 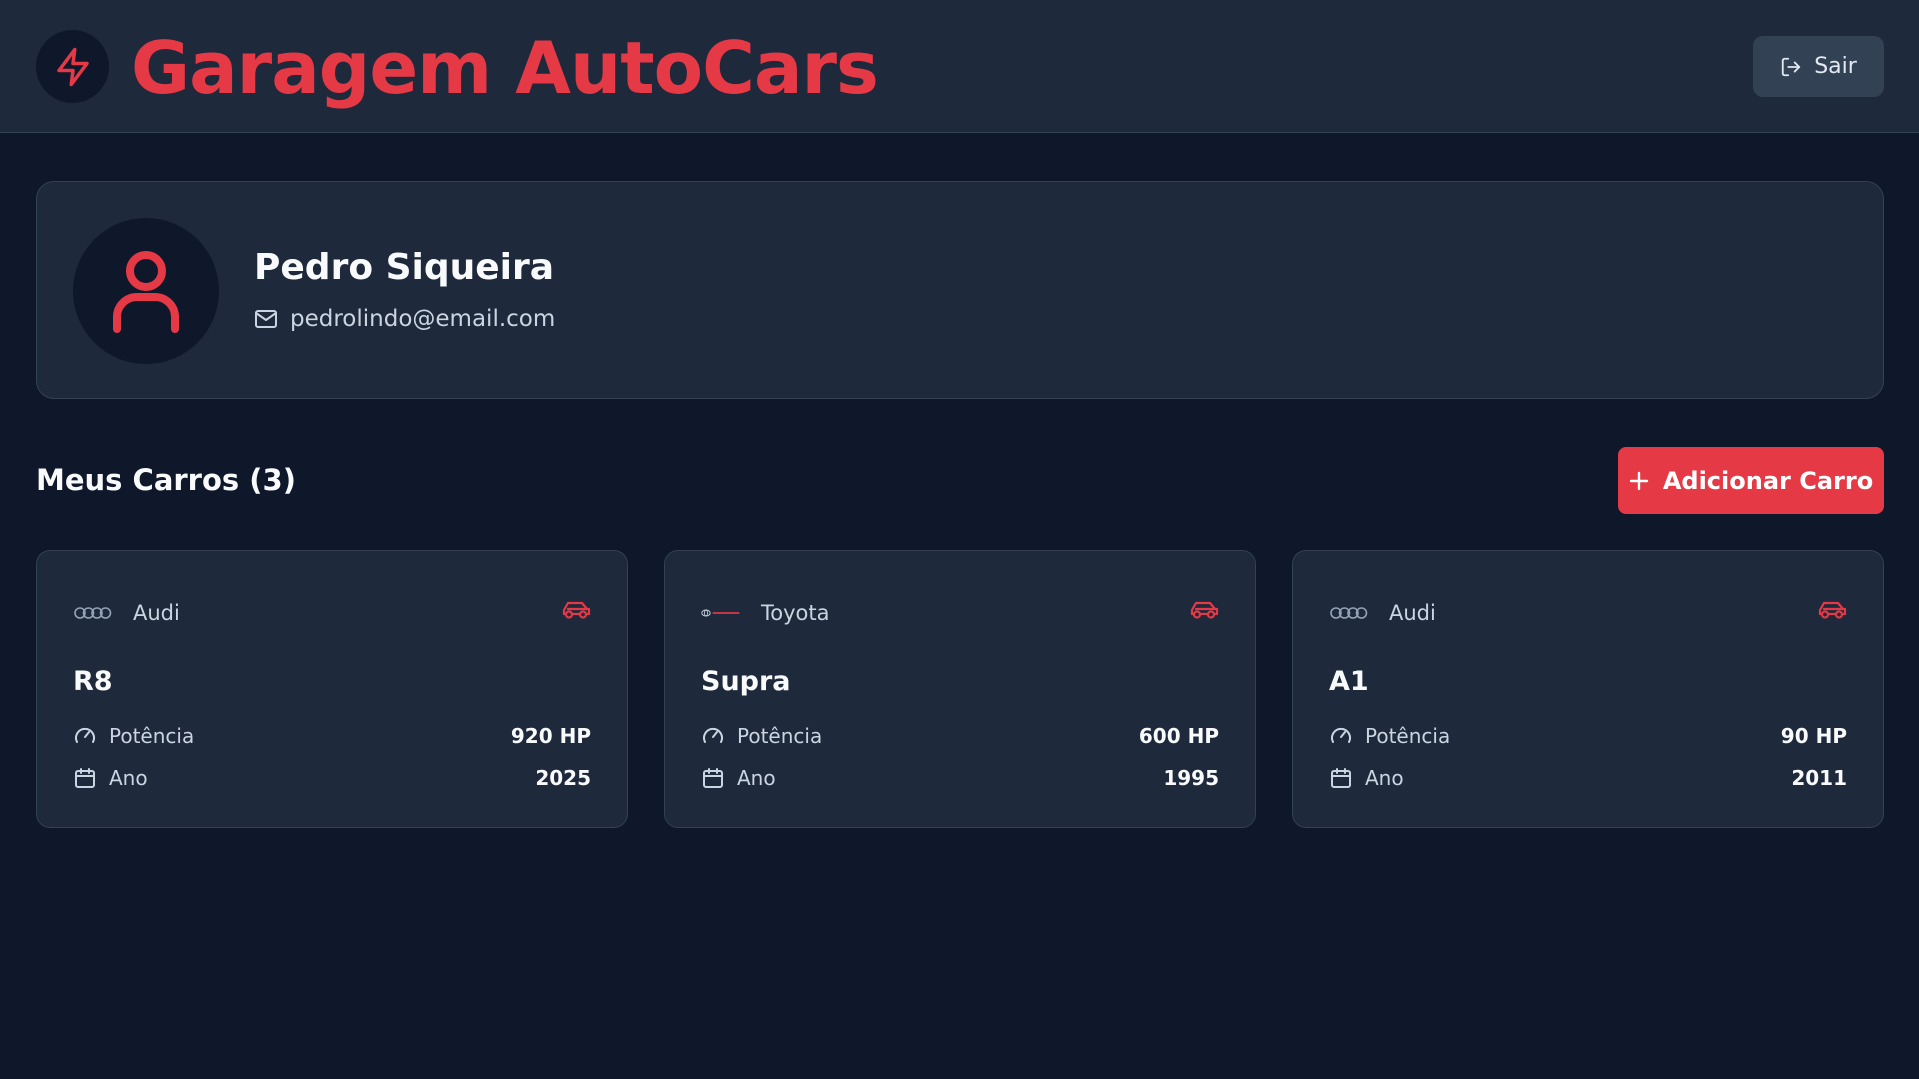 I want to click on car-model: A1, so click(x=1349, y=681).